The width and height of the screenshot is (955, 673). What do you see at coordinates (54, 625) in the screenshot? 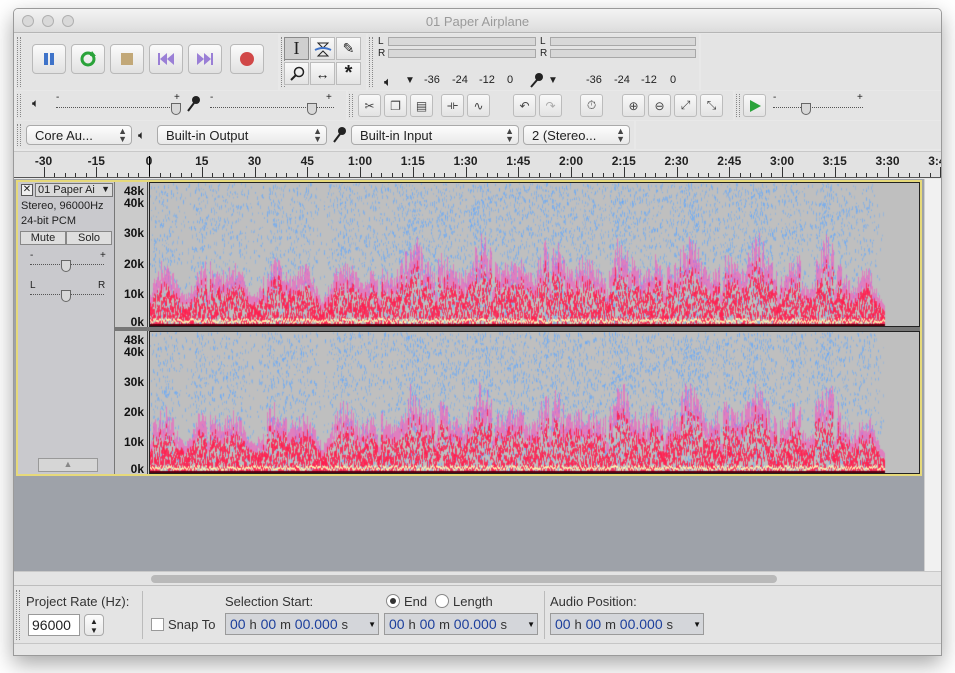
I see `project-rate-input: 96000` at bounding box center [54, 625].